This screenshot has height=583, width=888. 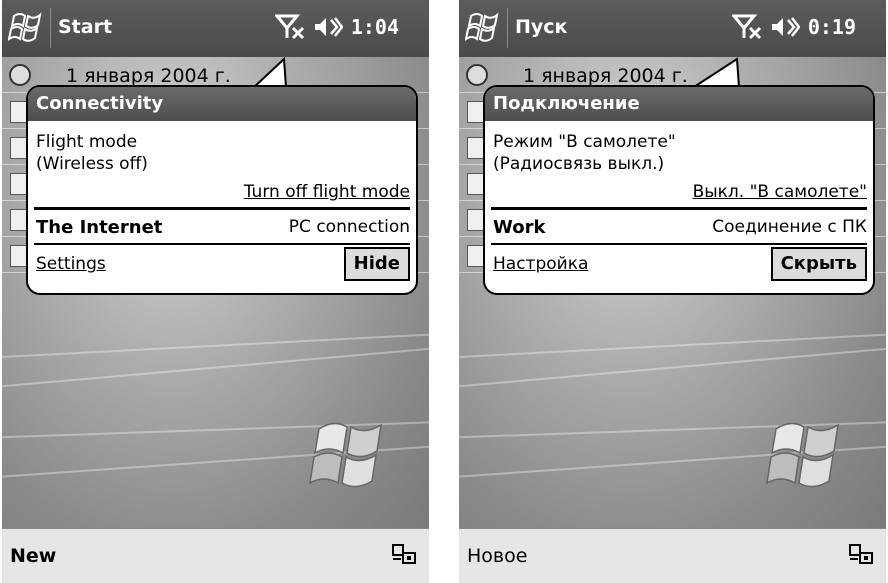 I want to click on flight-mode-status: Режим "В самолете" (Радиосвязь выкл.), so click(x=584, y=153).